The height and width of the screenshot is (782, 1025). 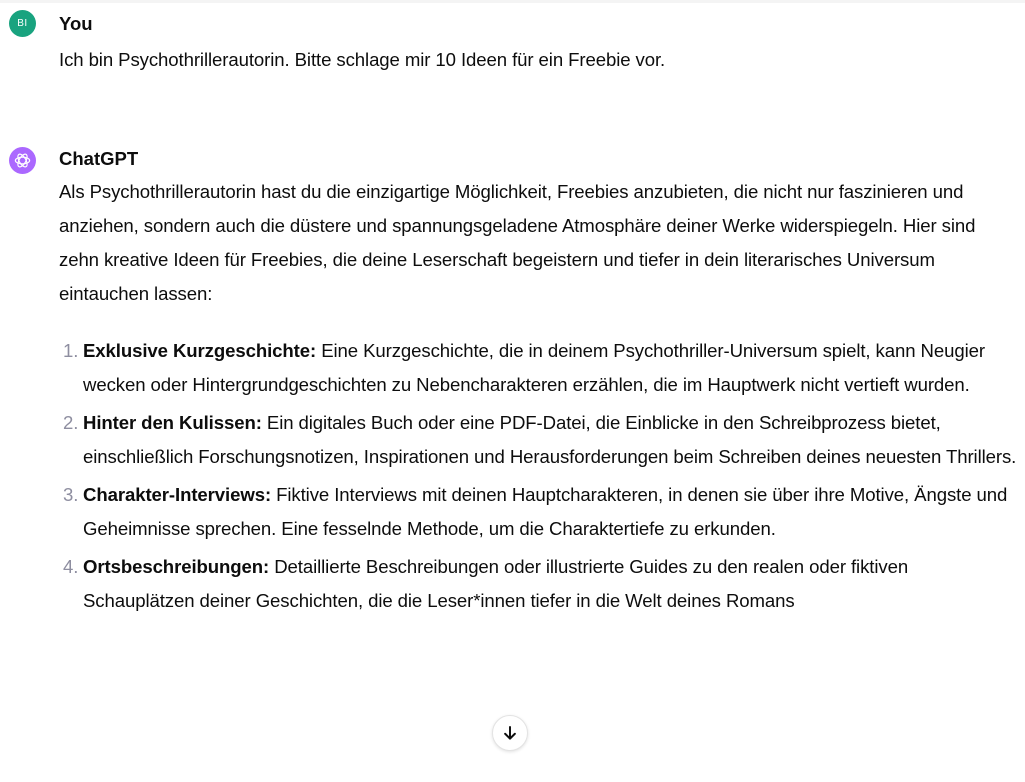 I want to click on scroll-to-bottom-button, so click(x=510, y=733).